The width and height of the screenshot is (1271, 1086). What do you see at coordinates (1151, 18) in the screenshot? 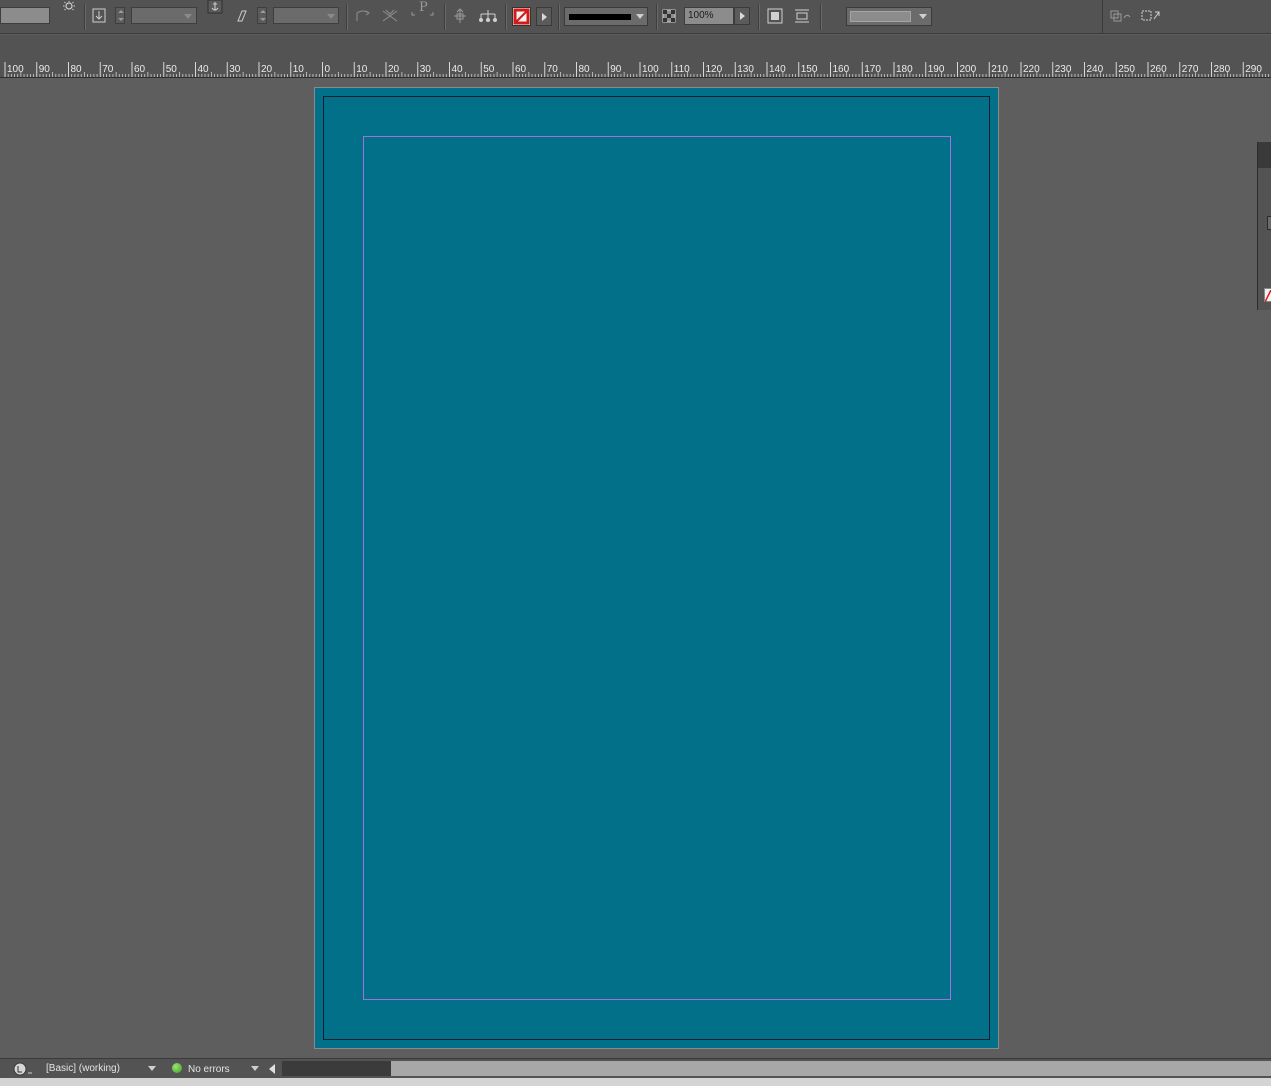
I see `convert-shape-icon` at bounding box center [1151, 18].